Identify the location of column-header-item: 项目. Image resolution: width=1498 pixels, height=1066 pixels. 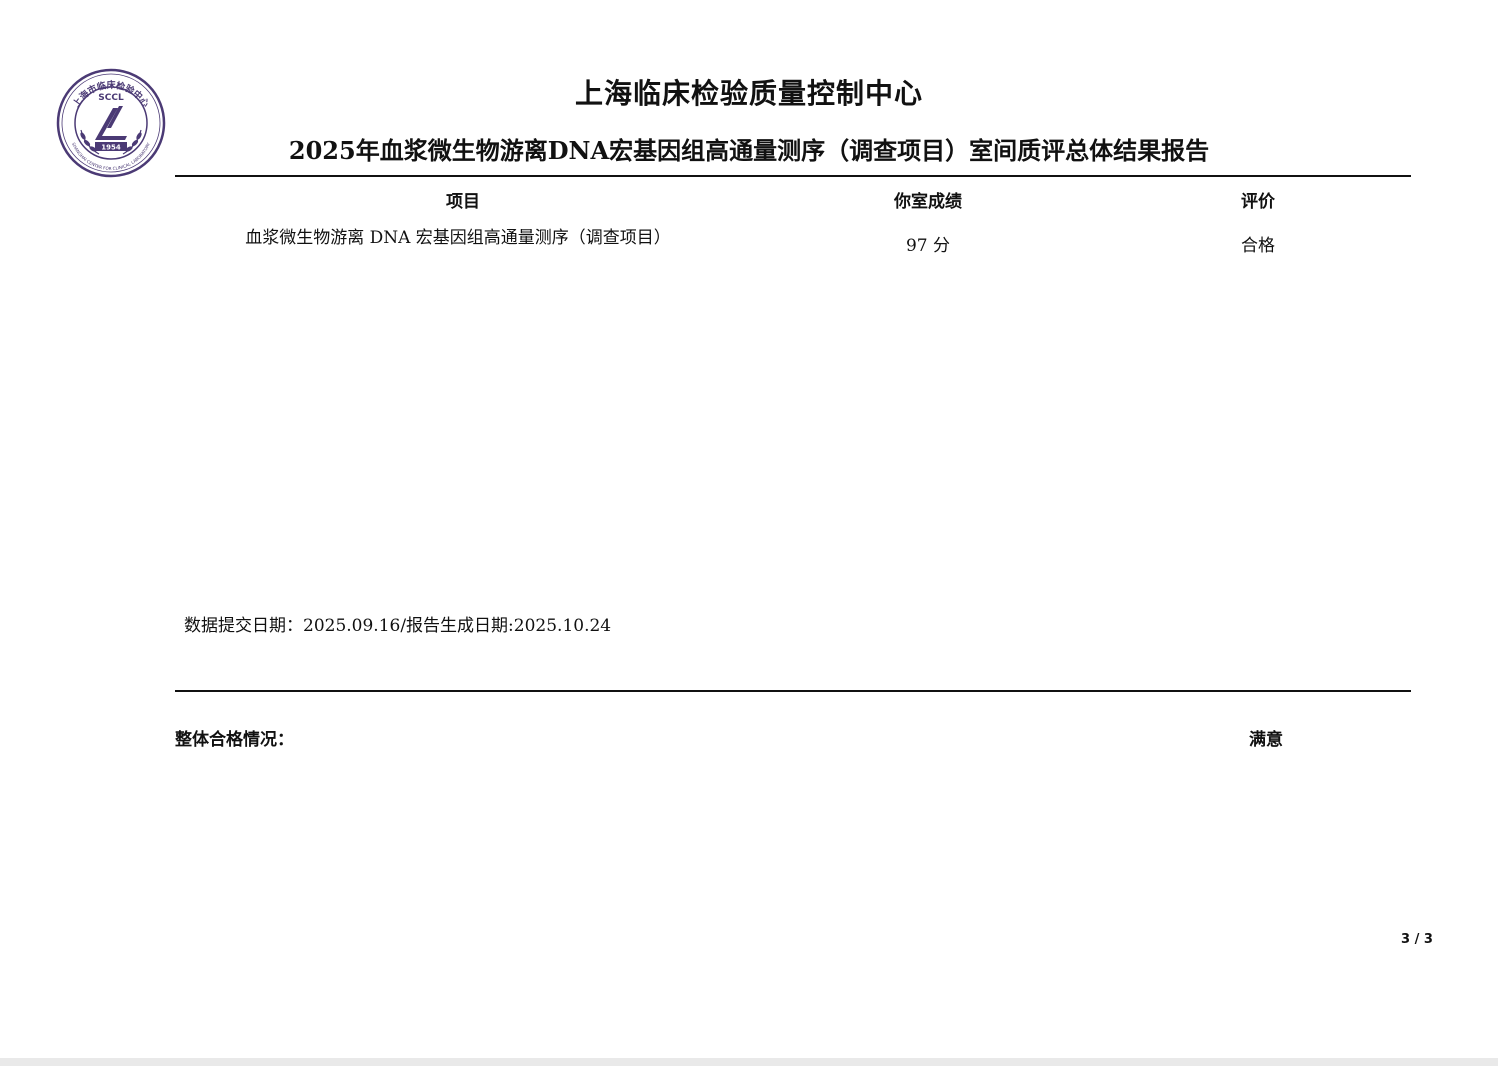
(463, 202).